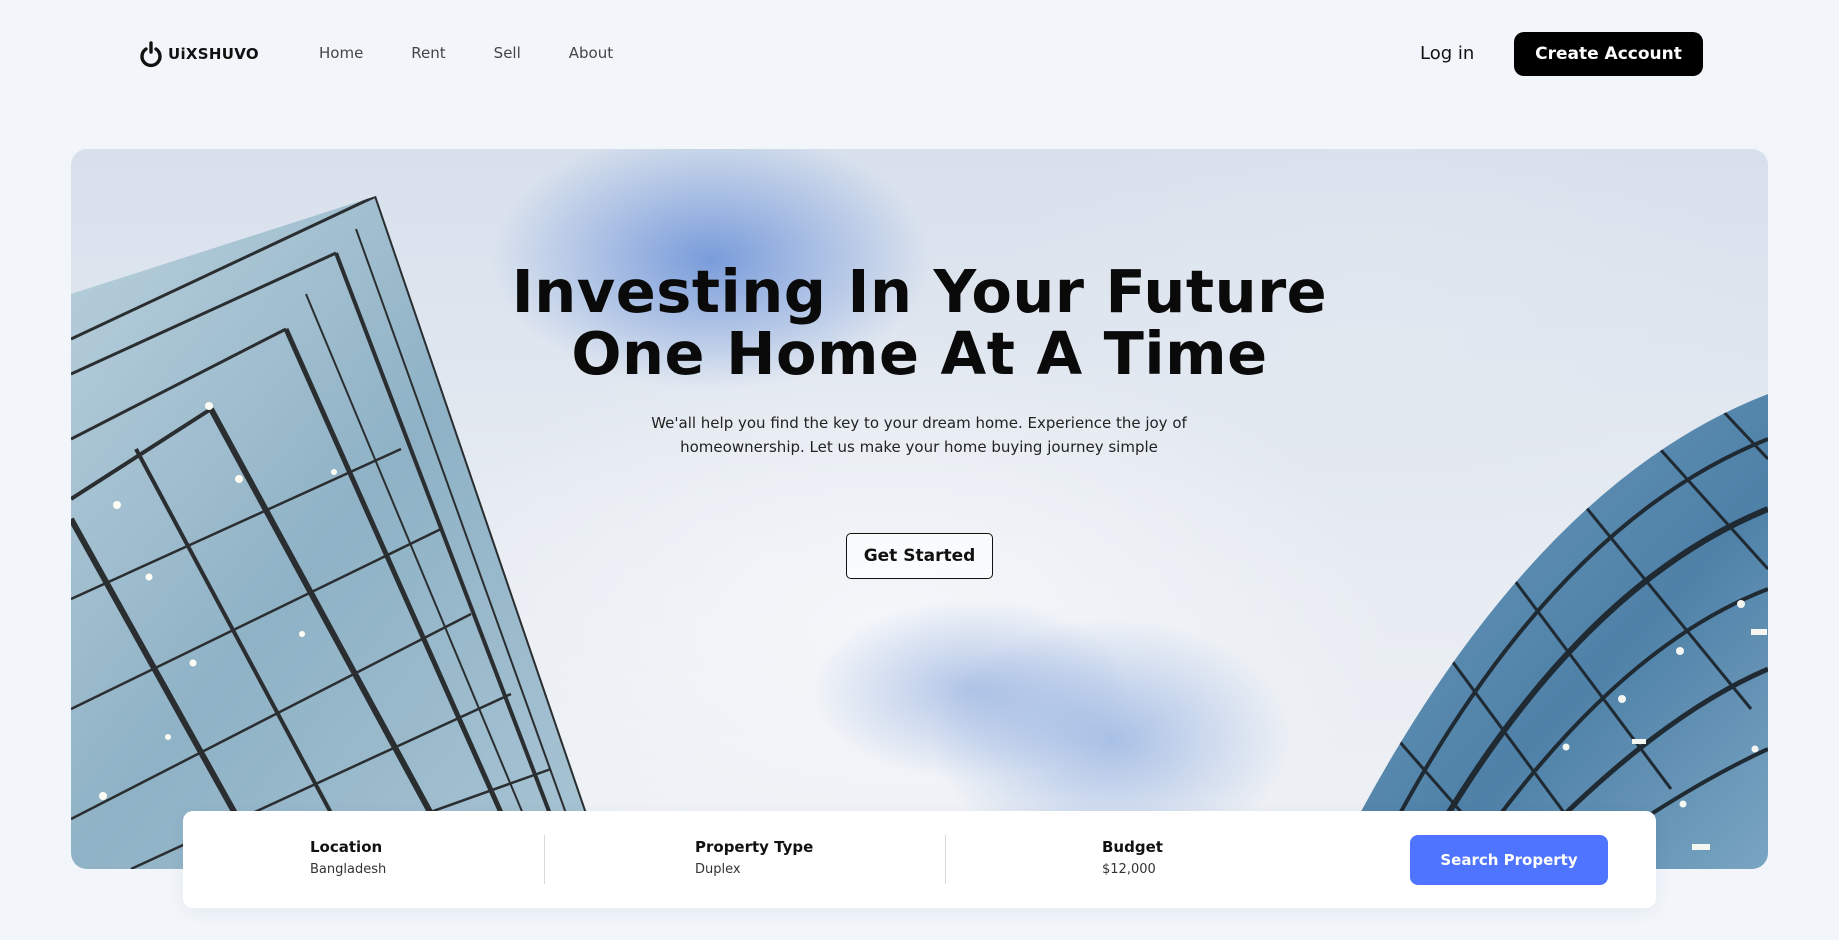  Describe the element at coordinates (346, 847) in the screenshot. I see `location-label: Location` at that location.